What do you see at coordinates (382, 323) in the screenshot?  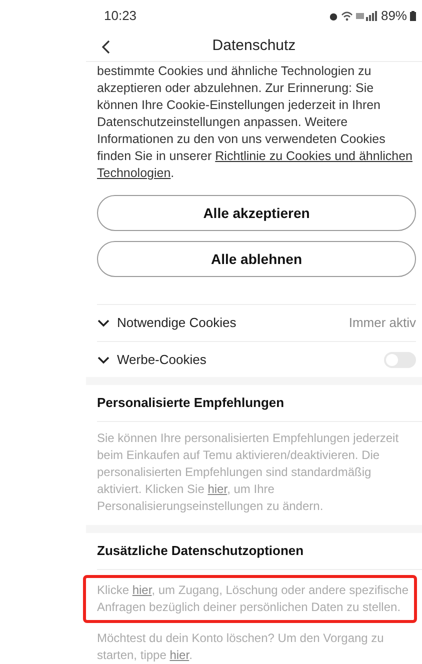 I see `cookie-status: Immer aktiv` at bounding box center [382, 323].